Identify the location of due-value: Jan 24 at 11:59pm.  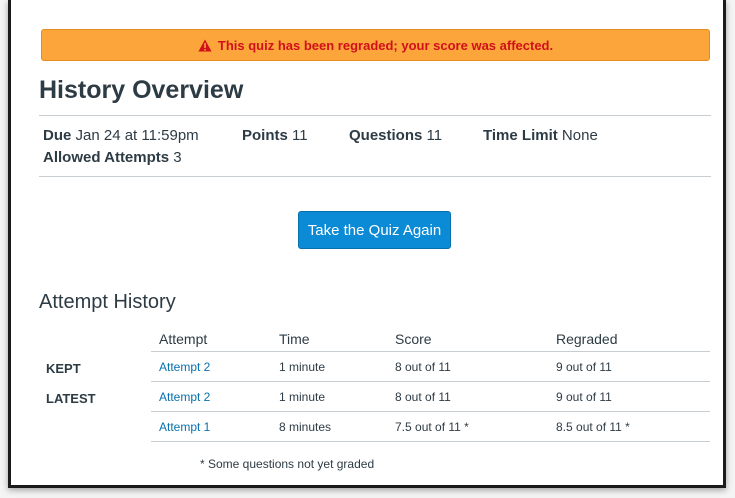
(137, 135).